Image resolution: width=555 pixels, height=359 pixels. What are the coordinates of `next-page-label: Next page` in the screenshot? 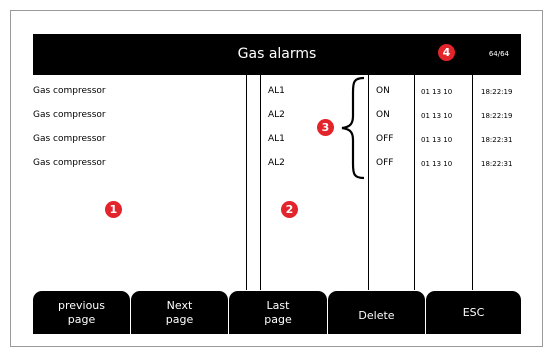 It's located at (179, 312).